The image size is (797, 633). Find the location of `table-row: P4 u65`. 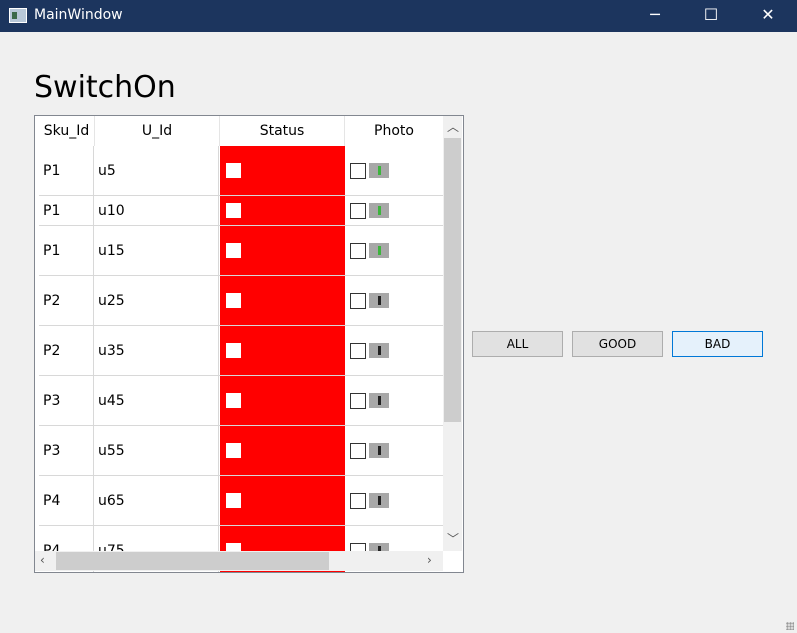

table-row: P4 u65 is located at coordinates (241, 501).